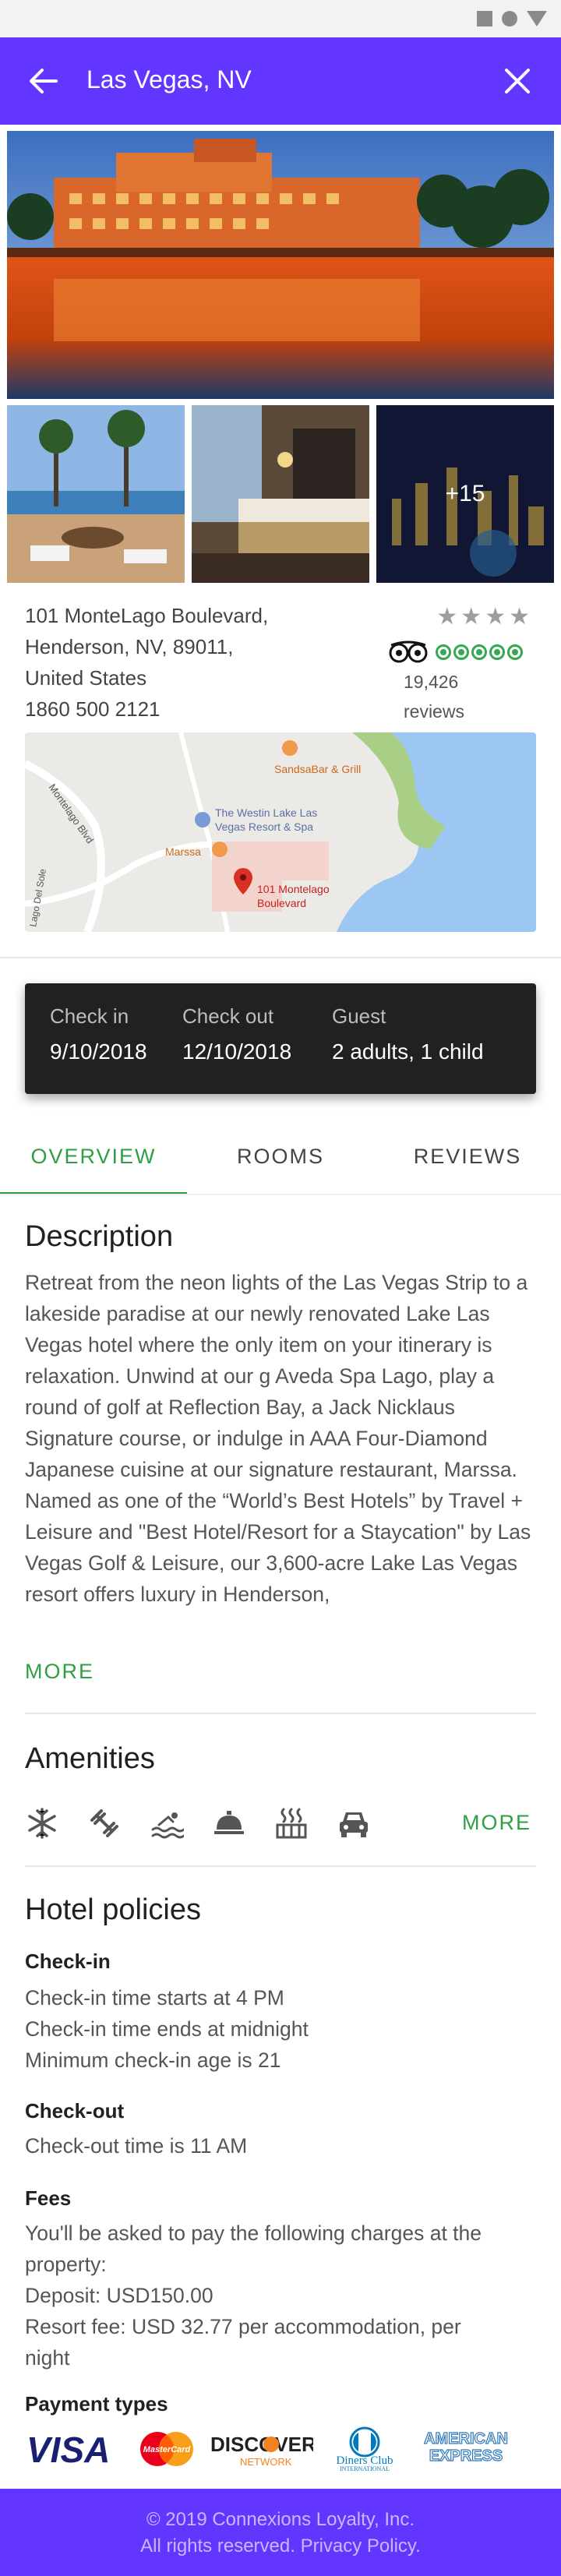 Image resolution: width=561 pixels, height=2576 pixels. What do you see at coordinates (228, 1016) in the screenshot?
I see `check-out-label: Check out` at bounding box center [228, 1016].